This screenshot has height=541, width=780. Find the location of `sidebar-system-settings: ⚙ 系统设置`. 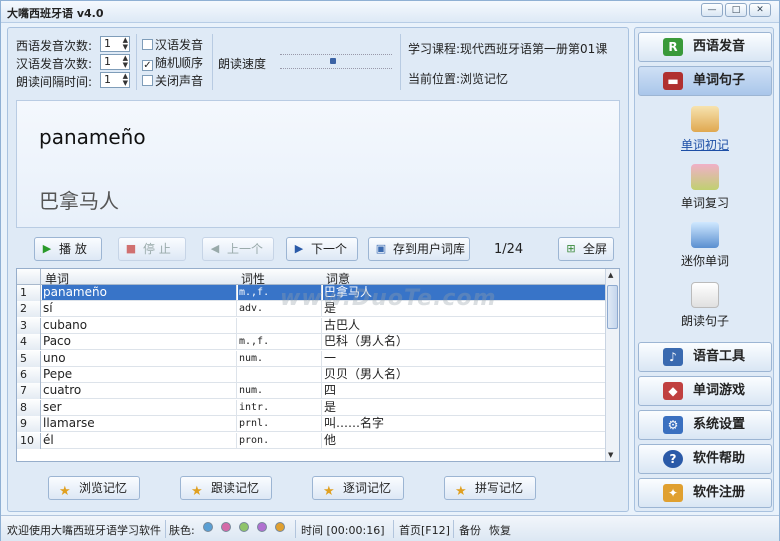

sidebar-system-settings: ⚙ 系统设置 is located at coordinates (705, 425).